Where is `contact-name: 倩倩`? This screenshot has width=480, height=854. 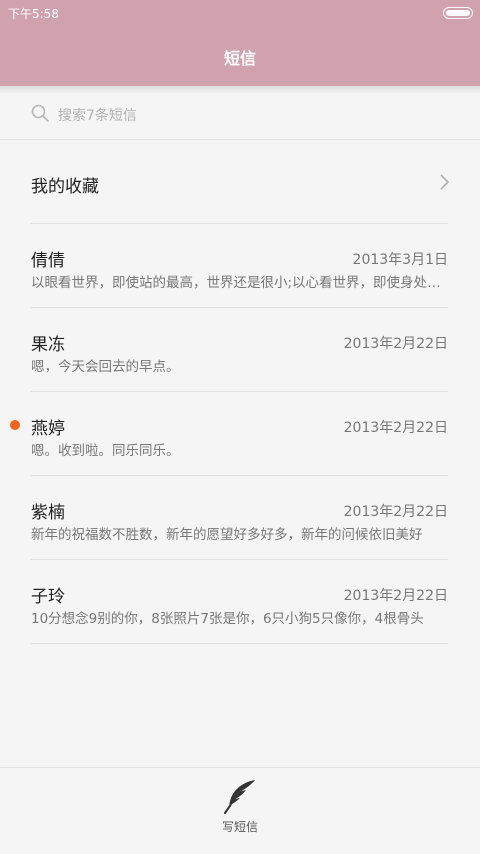
contact-name: 倩倩 is located at coordinates (48, 261).